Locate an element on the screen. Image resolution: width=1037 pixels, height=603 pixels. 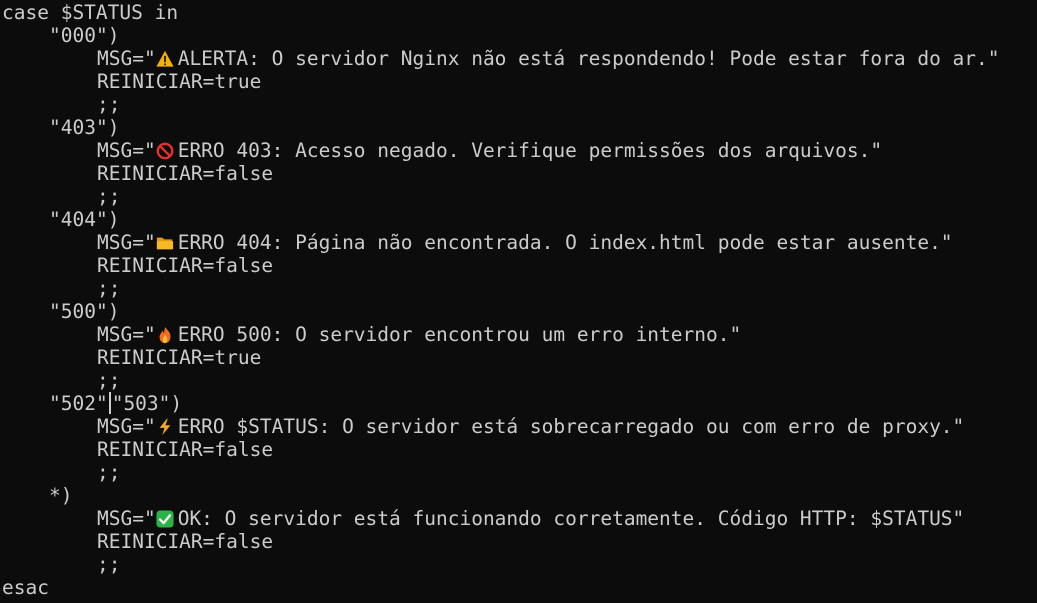
code-line: "000") is located at coordinates (519, 35).